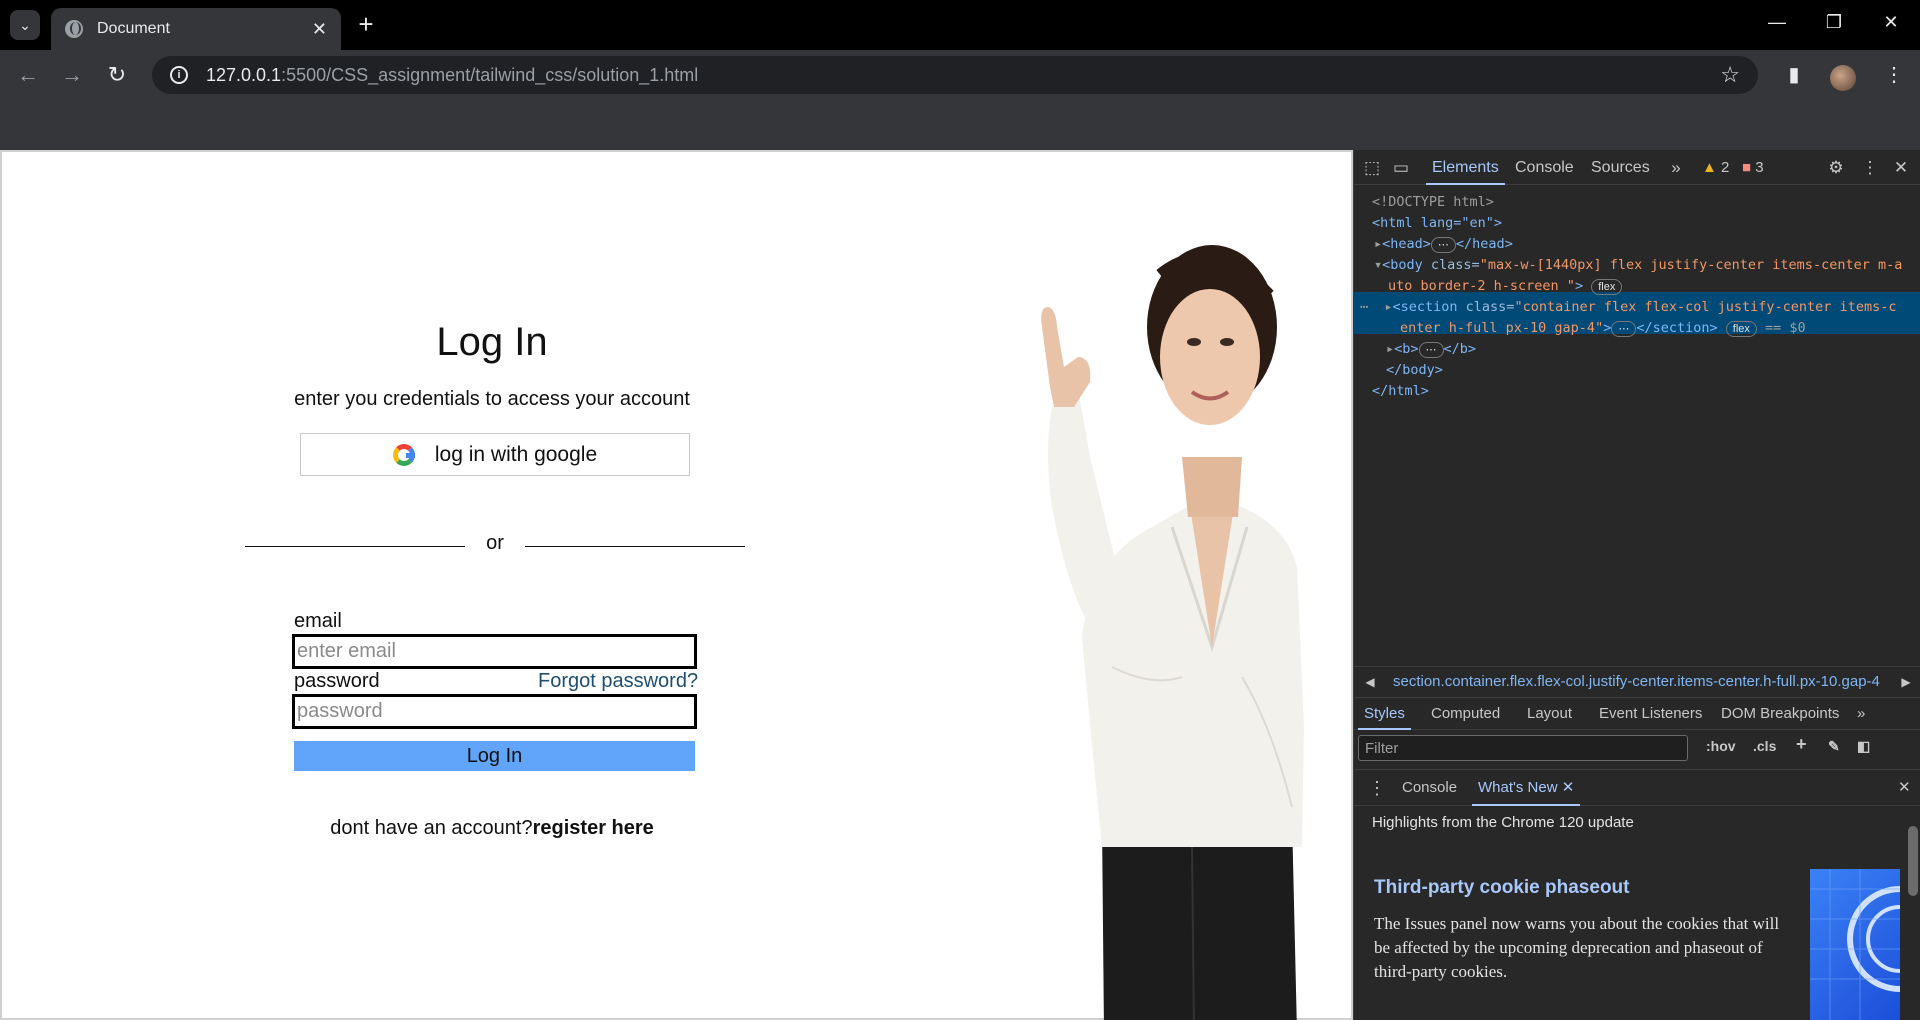 The height and width of the screenshot is (1020, 1920). Describe the element at coordinates (1377, 788) in the screenshot. I see `drawer-menu-icon: ⋮` at that location.